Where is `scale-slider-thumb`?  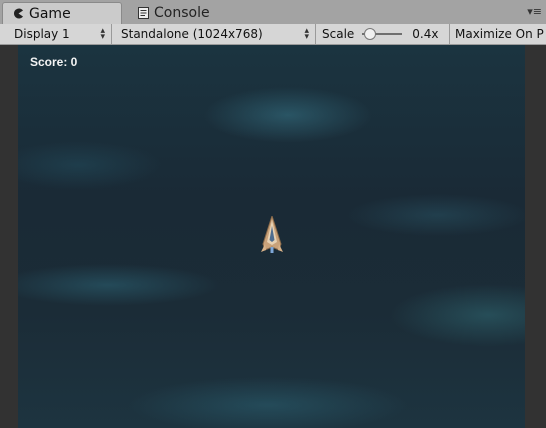
scale-slider-thumb is located at coordinates (369, 34).